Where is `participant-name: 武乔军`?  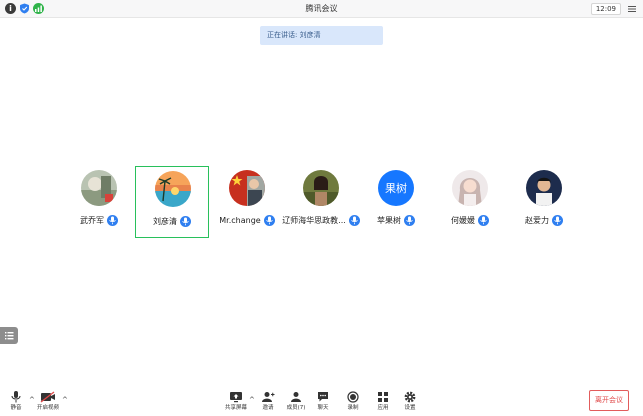 participant-name: 武乔军 is located at coordinates (92, 220).